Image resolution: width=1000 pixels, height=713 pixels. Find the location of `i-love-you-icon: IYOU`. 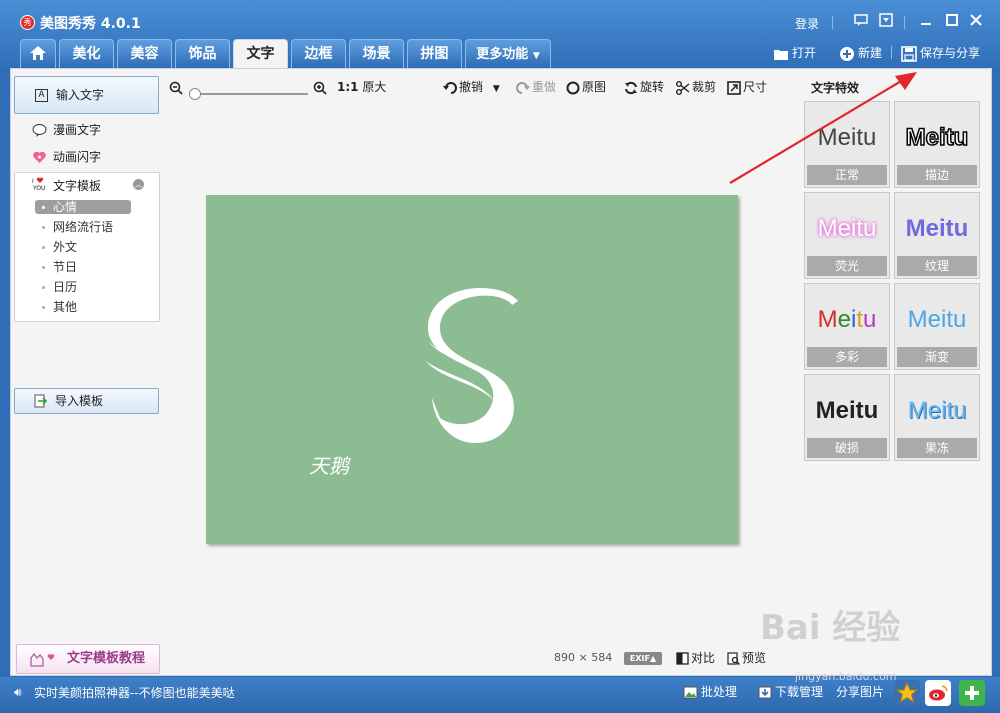

i-love-you-icon: IYOU is located at coordinates (38, 184).